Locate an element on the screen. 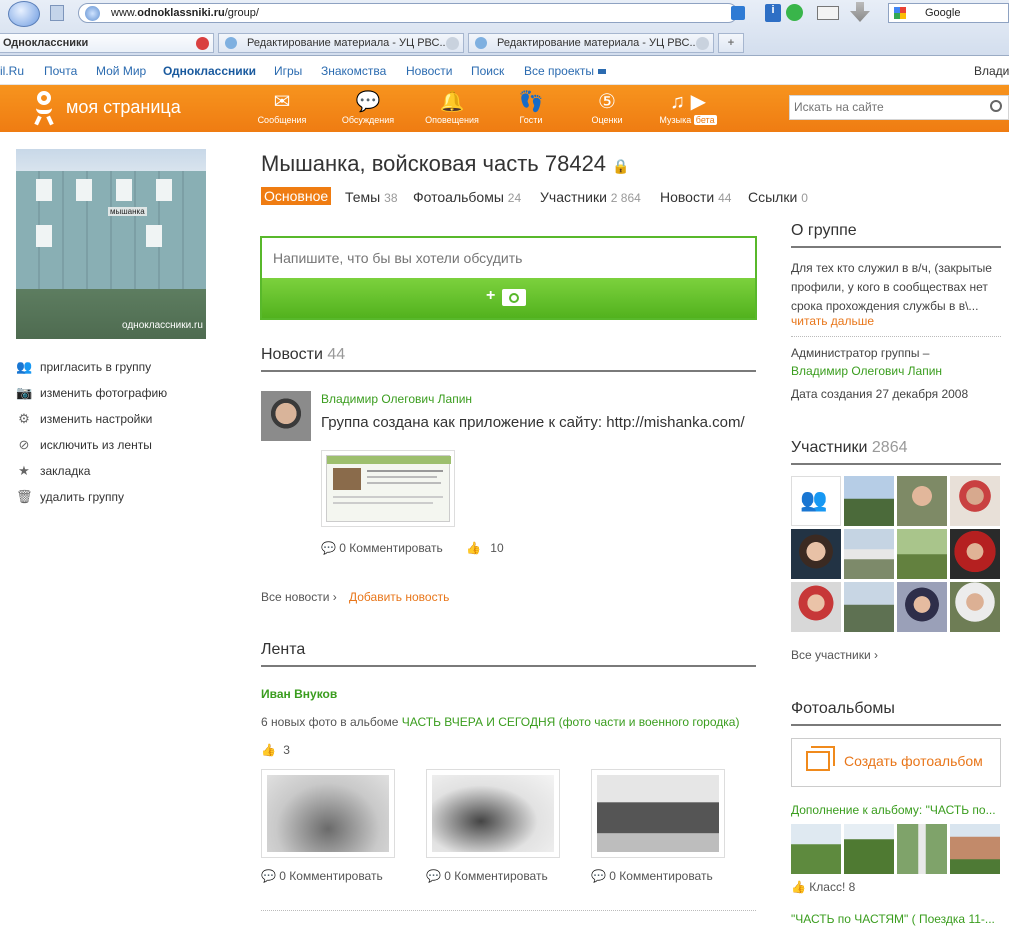  nav-music: ♫ ▶ Музыка бета is located at coordinates (688, 107).